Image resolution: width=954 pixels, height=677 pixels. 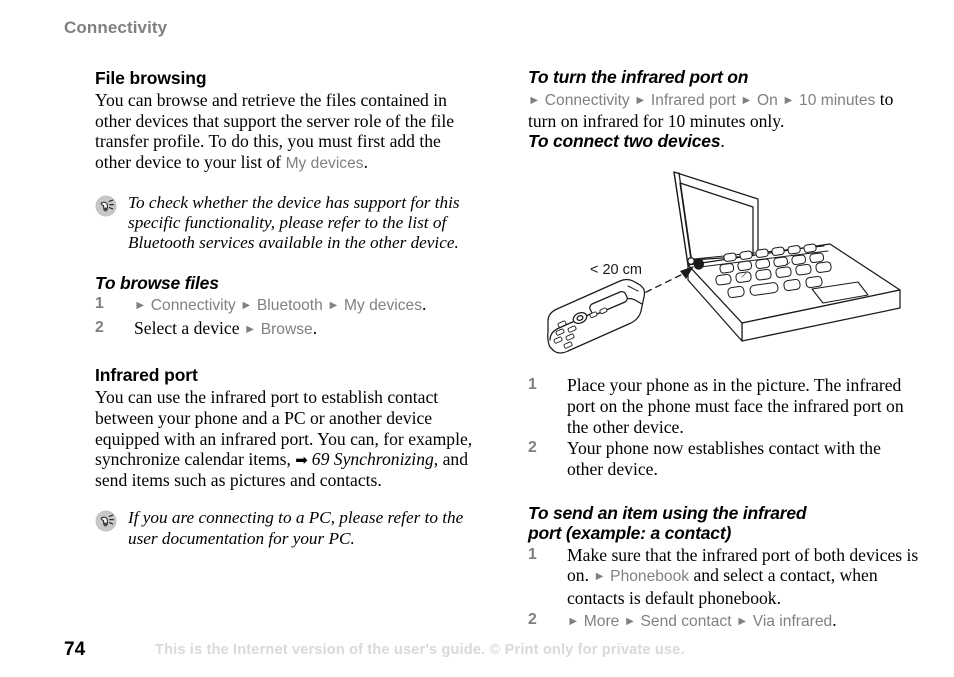 I want to click on infrared-connection-illustration: < 20 cm, so click(x=724, y=261).